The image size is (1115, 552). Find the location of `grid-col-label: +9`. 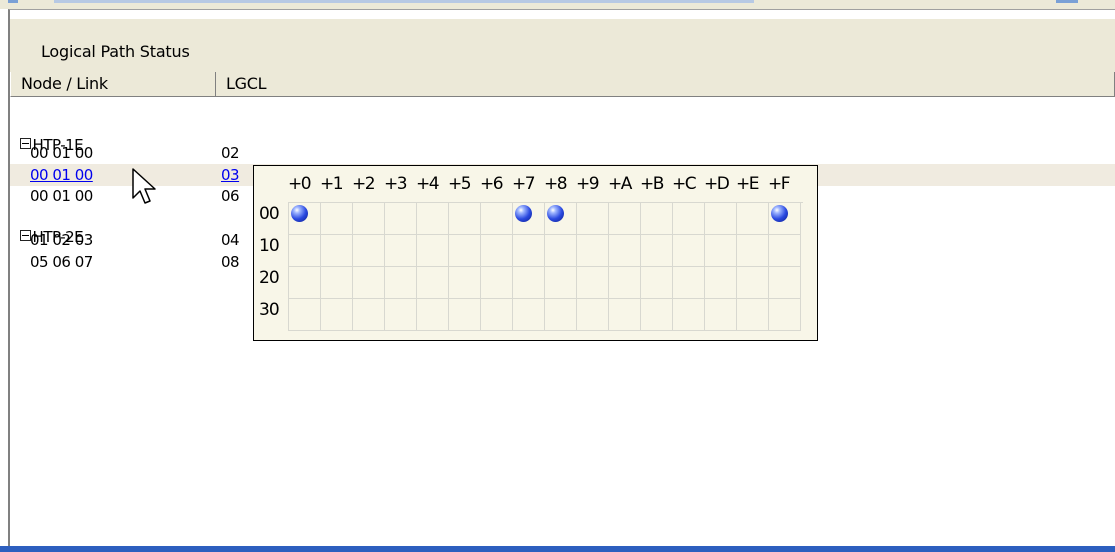

grid-col-label: +9 is located at coordinates (588, 184).